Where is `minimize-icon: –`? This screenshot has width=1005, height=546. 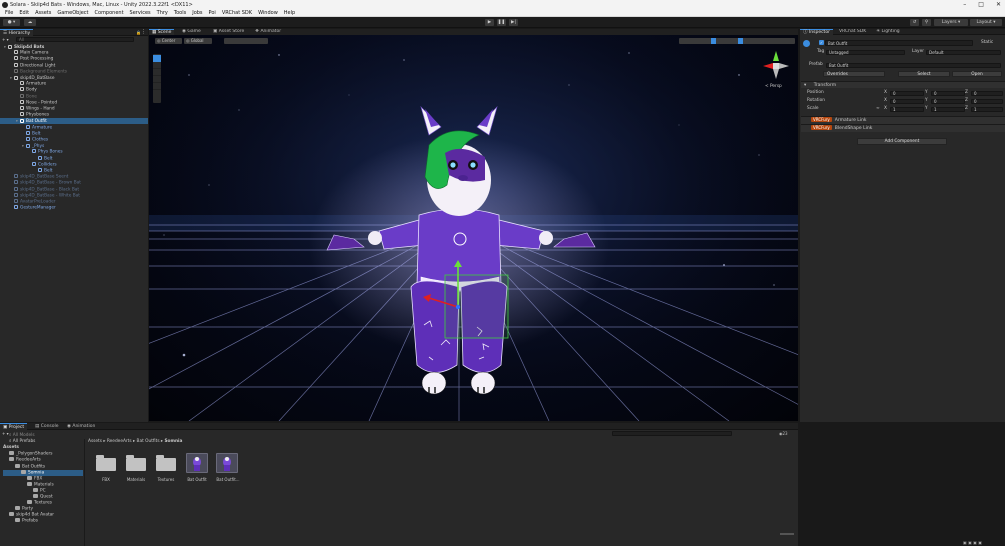 minimize-icon: – is located at coordinates (964, 5).